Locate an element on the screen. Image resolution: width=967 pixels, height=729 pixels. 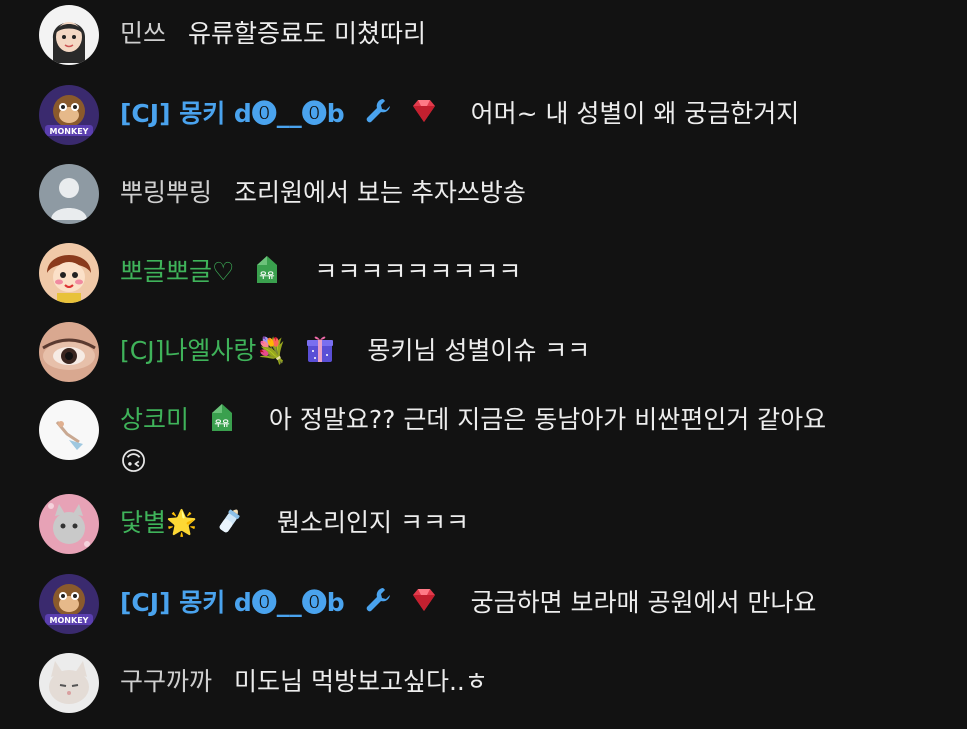
chat-text: 뭔소리인지 ㅋㅋㅋ is located at coordinates (373, 522).